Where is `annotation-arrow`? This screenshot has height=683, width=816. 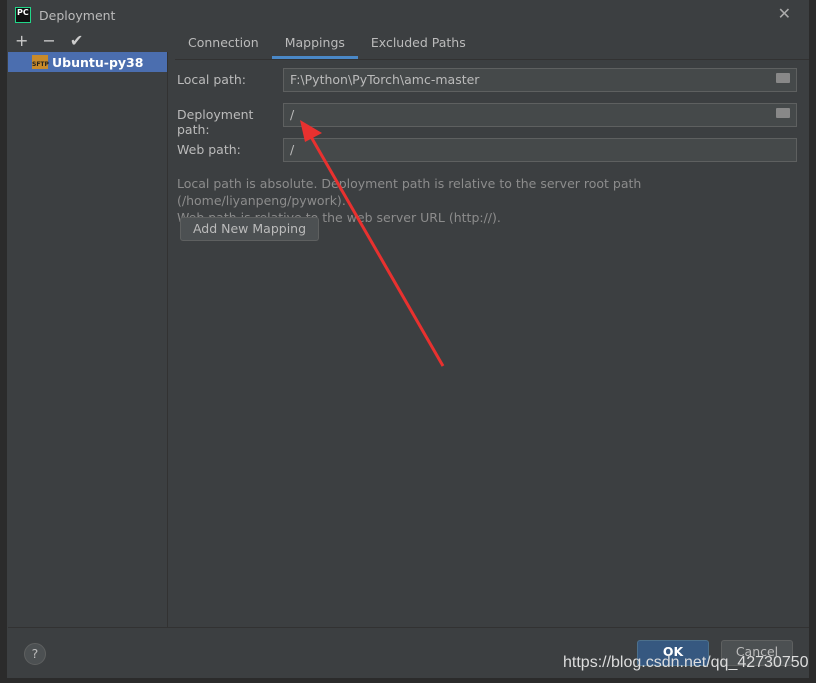
annotation-arrow is located at coordinates (372, 243).